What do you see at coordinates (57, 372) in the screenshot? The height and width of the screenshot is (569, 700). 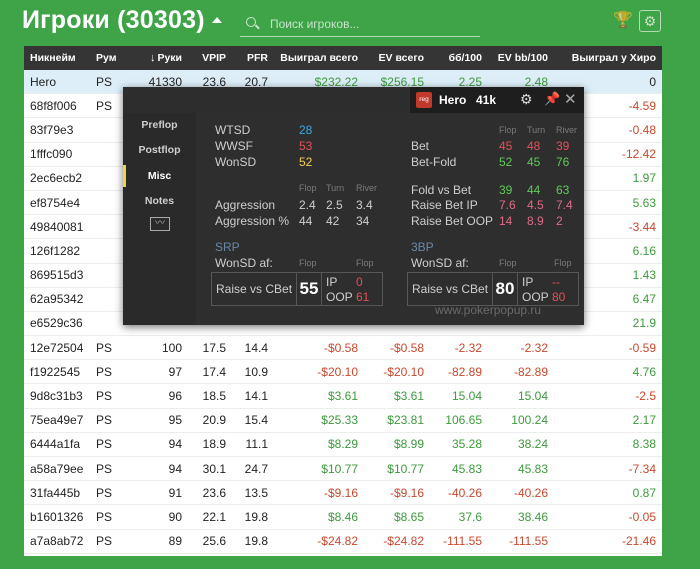 I see `cell-n: f1922545` at bounding box center [57, 372].